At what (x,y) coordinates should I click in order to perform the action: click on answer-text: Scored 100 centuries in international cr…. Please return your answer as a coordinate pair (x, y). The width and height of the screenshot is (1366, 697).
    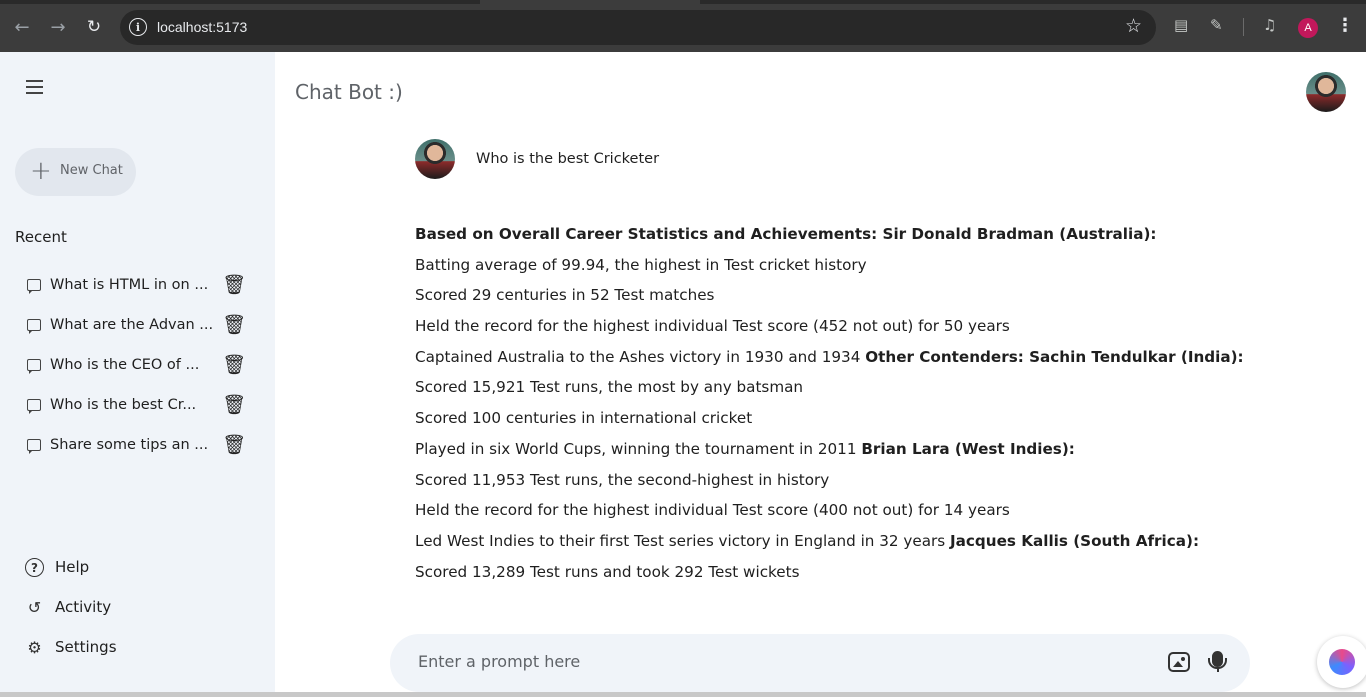
    Looking at the image, I should click on (584, 418).